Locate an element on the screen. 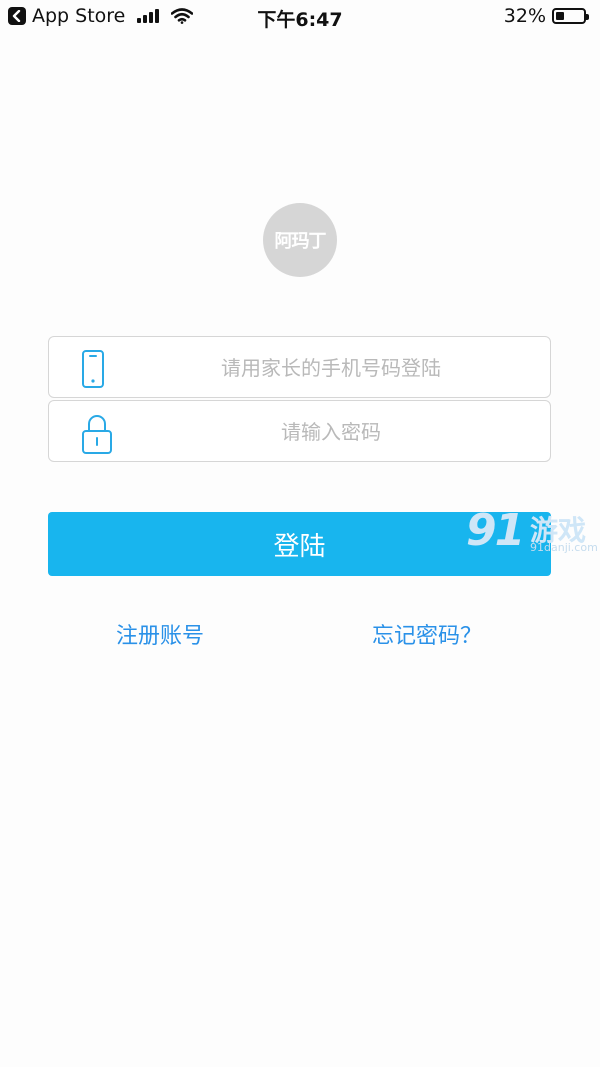  status-bar: App Store 下午6:47 32% is located at coordinates (300, 17).